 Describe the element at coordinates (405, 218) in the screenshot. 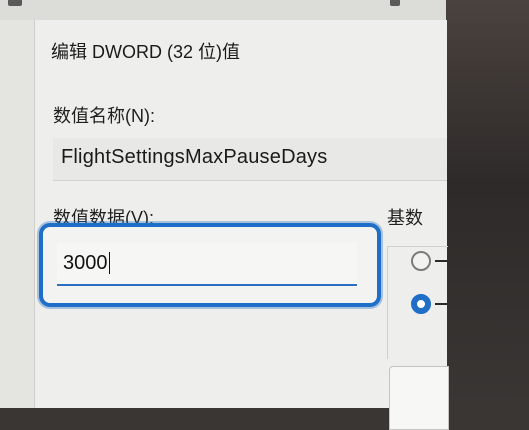

I see `base-label: 基数` at that location.